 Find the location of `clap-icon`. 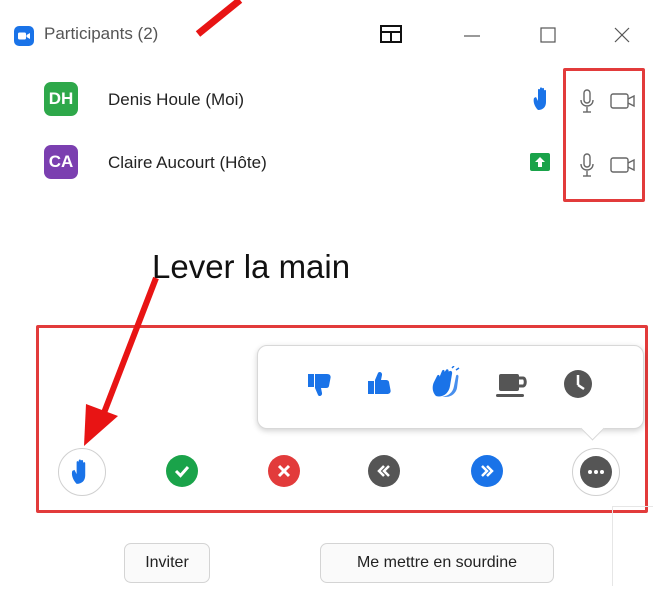

clap-icon is located at coordinates (445, 385).